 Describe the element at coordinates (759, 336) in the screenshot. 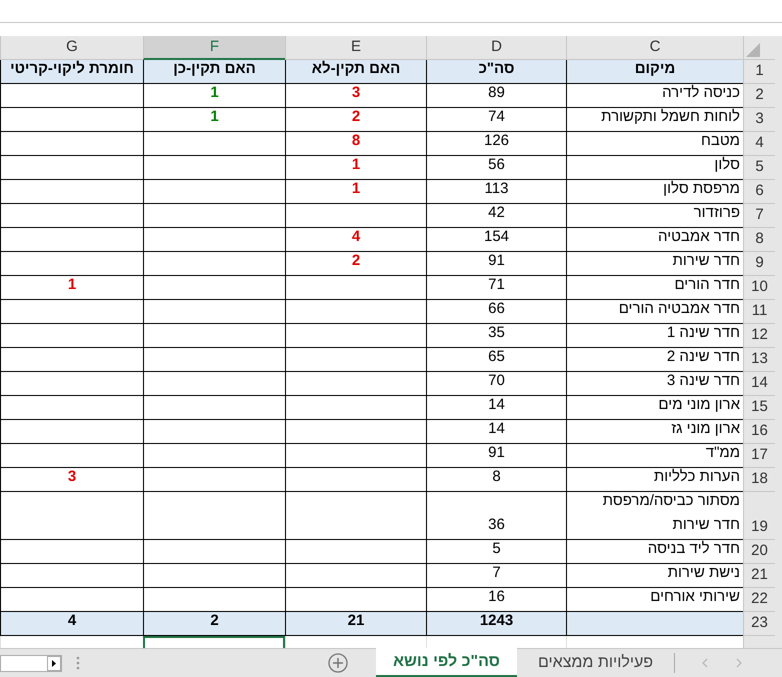

I see `row-header: 12` at that location.